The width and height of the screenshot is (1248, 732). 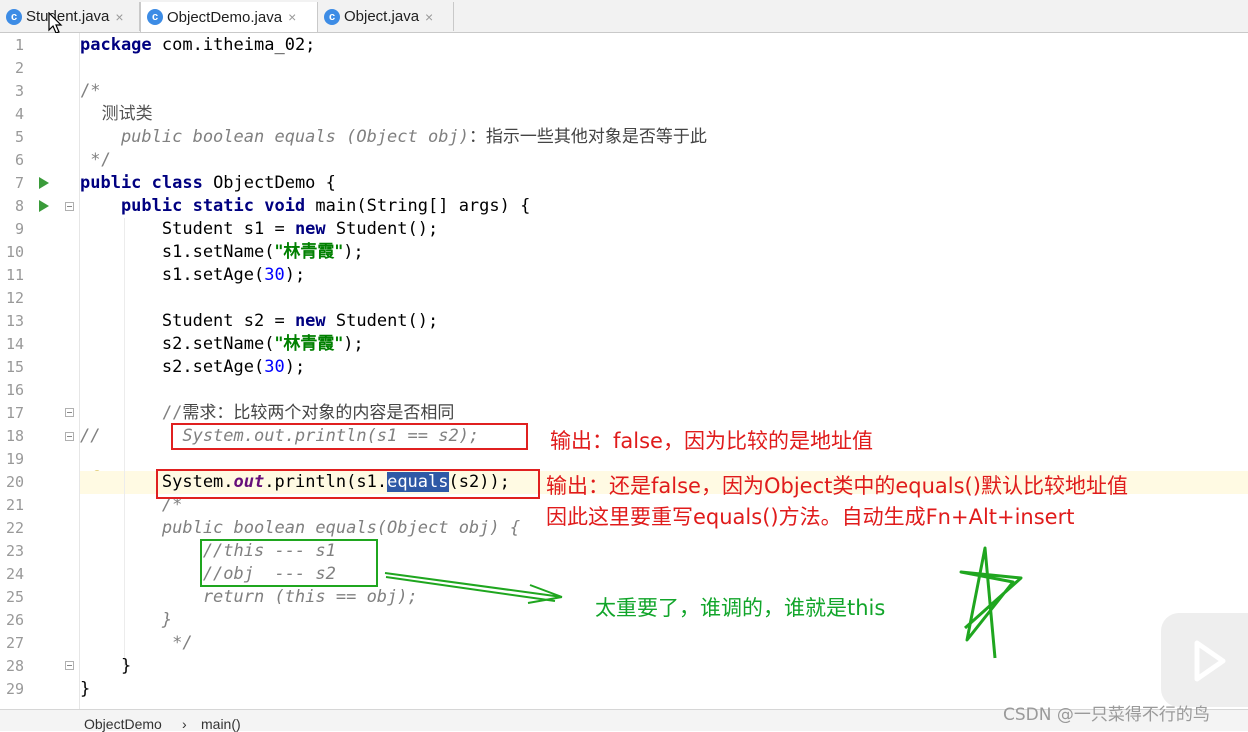 What do you see at coordinates (192, 275) in the screenshot?
I see `code-line-11: s1.setAge(30);` at bounding box center [192, 275].